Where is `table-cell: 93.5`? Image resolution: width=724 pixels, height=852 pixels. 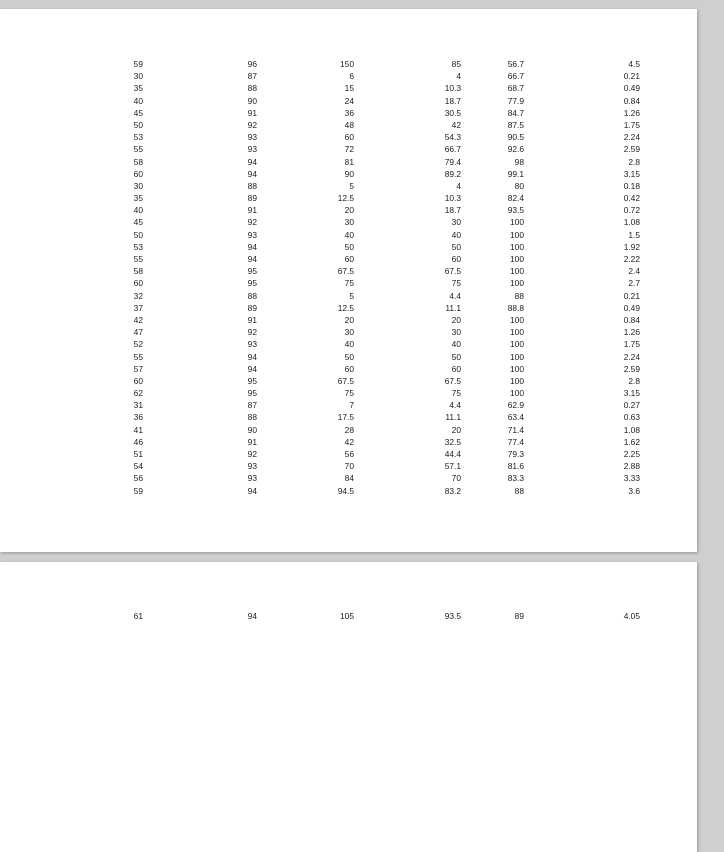
table-cell: 93.5 is located at coordinates (515, 210).